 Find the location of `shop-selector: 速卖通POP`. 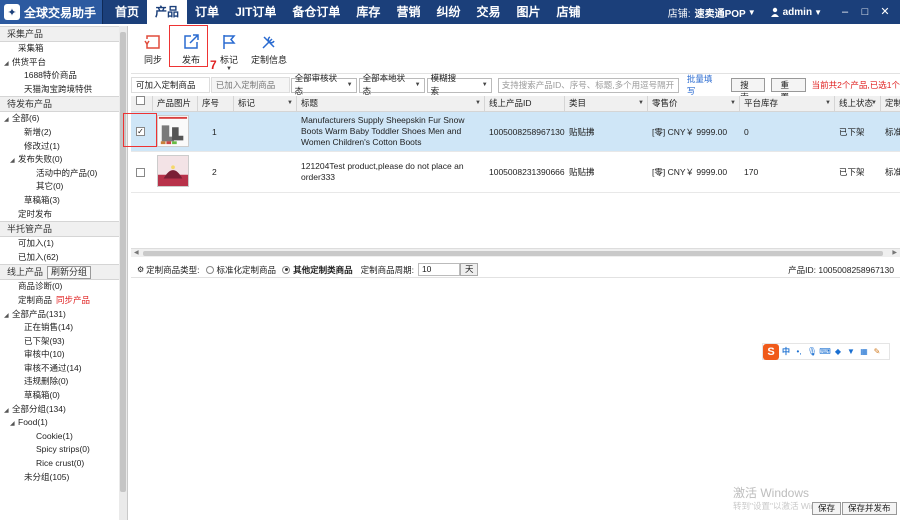

shop-selector: 速卖通POP is located at coordinates (720, 12).